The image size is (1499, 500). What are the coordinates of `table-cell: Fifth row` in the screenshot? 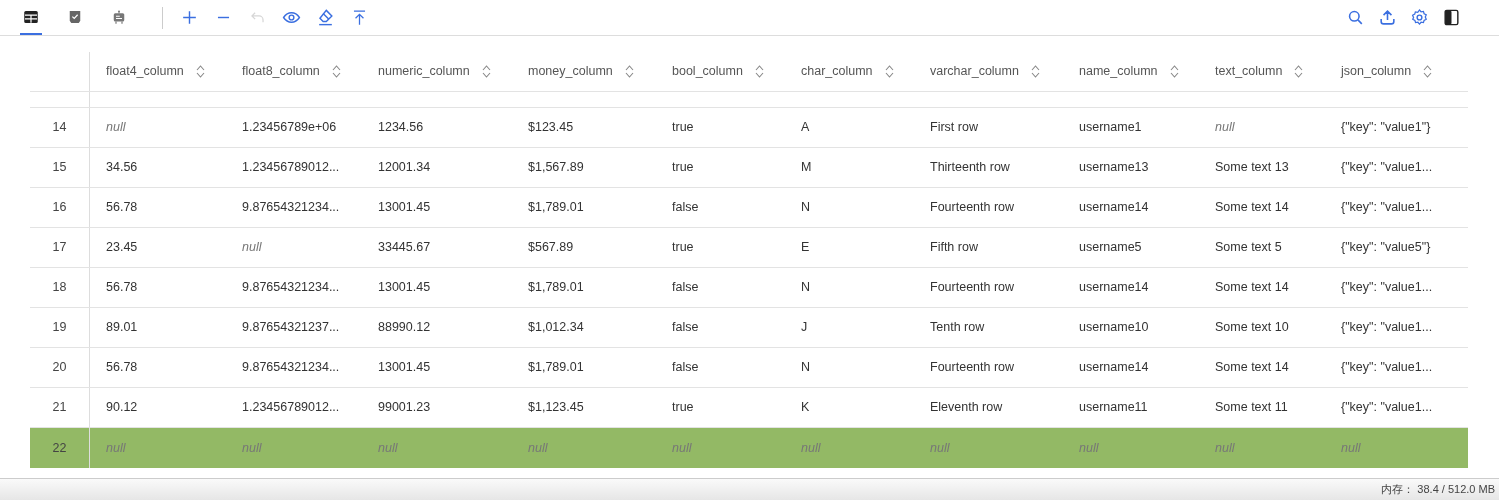 It's located at (954, 247).